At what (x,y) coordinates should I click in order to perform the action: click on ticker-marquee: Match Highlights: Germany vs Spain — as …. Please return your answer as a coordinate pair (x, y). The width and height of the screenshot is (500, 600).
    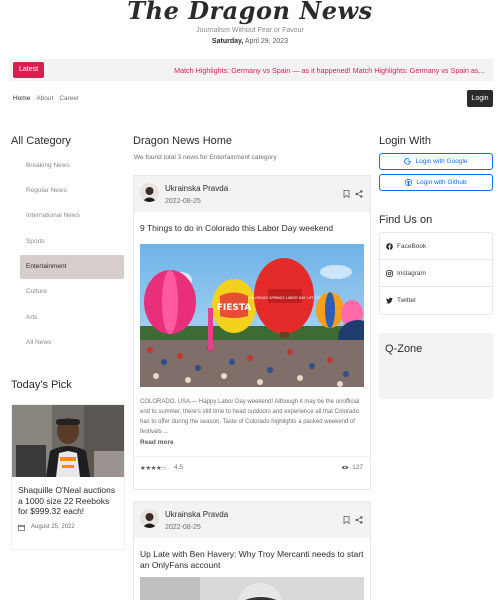
    Looking at the image, I should click on (329, 70).